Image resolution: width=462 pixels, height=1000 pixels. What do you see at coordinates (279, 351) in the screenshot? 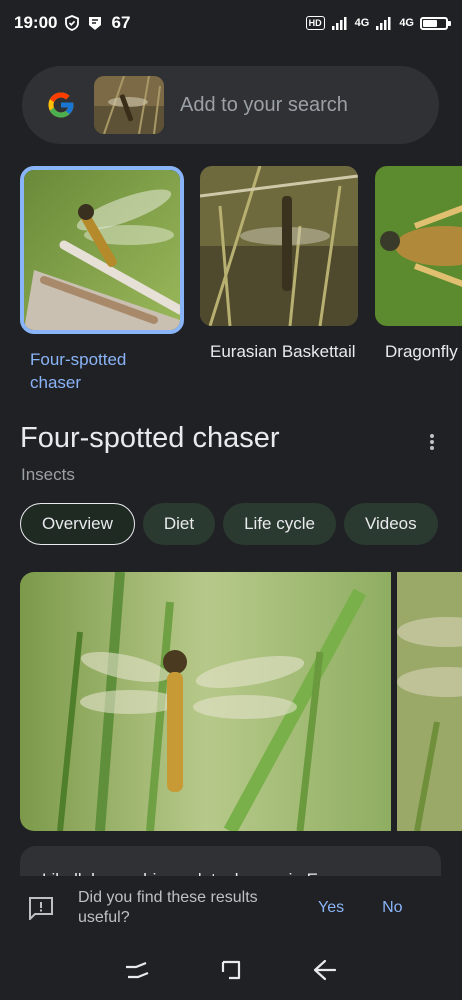
I see `related-card-label: Eurasian Baskettail` at bounding box center [279, 351].